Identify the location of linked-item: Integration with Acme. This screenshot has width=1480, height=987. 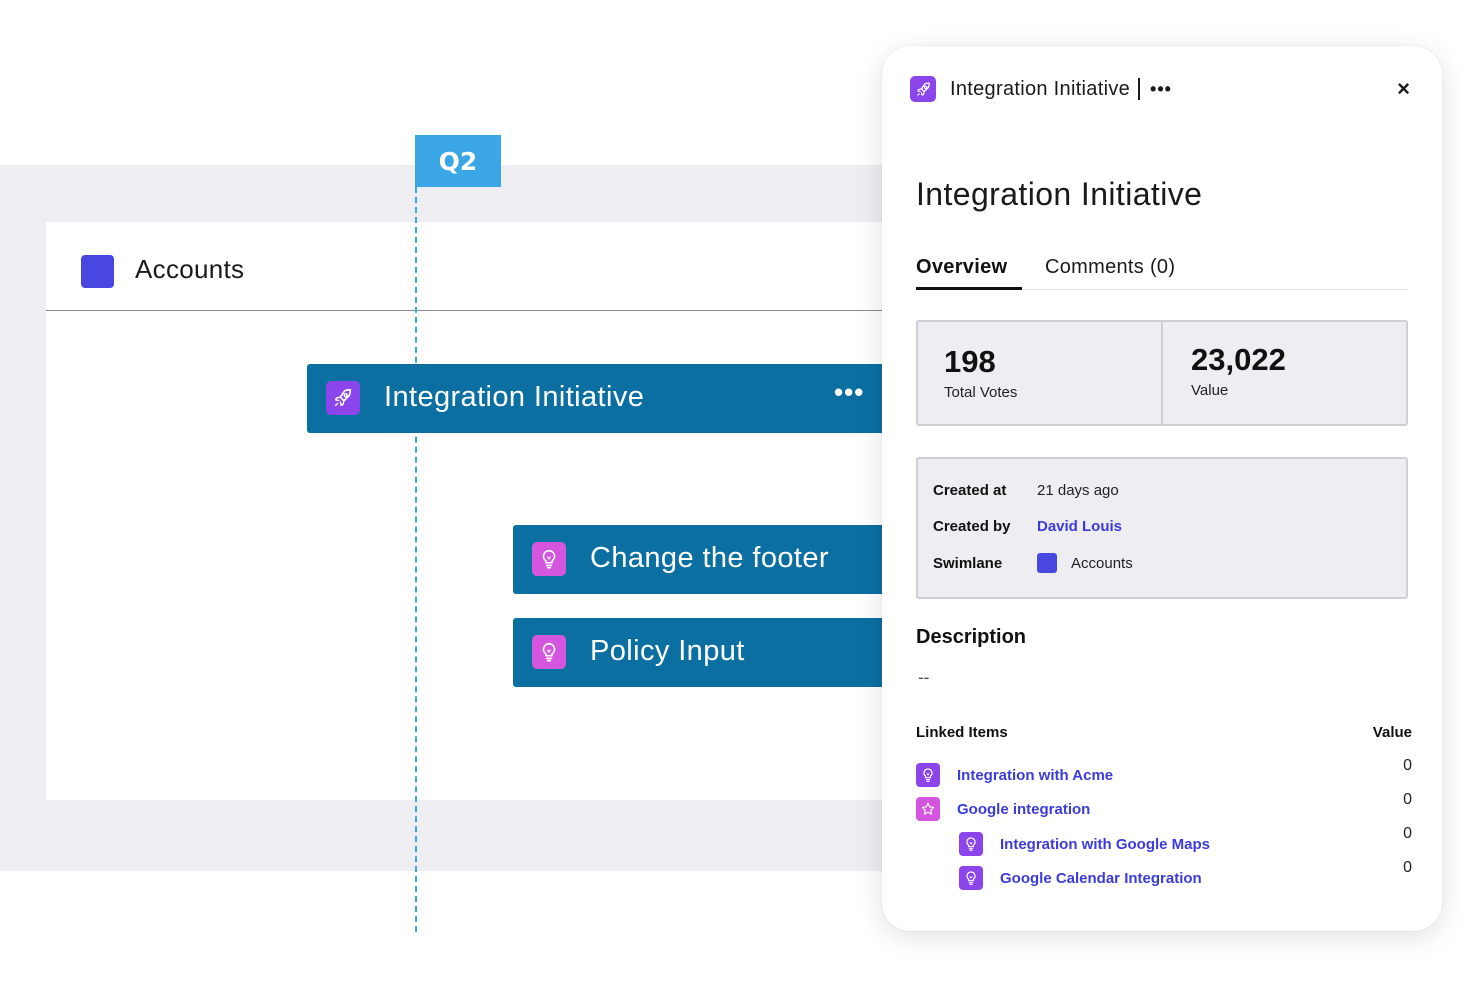
(1014, 775).